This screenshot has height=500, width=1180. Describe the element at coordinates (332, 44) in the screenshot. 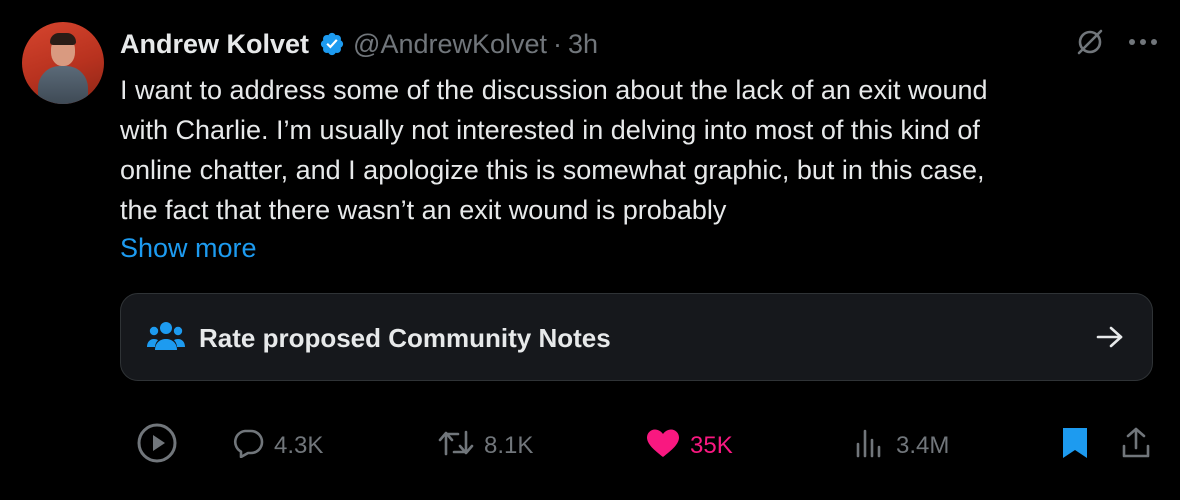

I see `verified-badge-icon` at that location.